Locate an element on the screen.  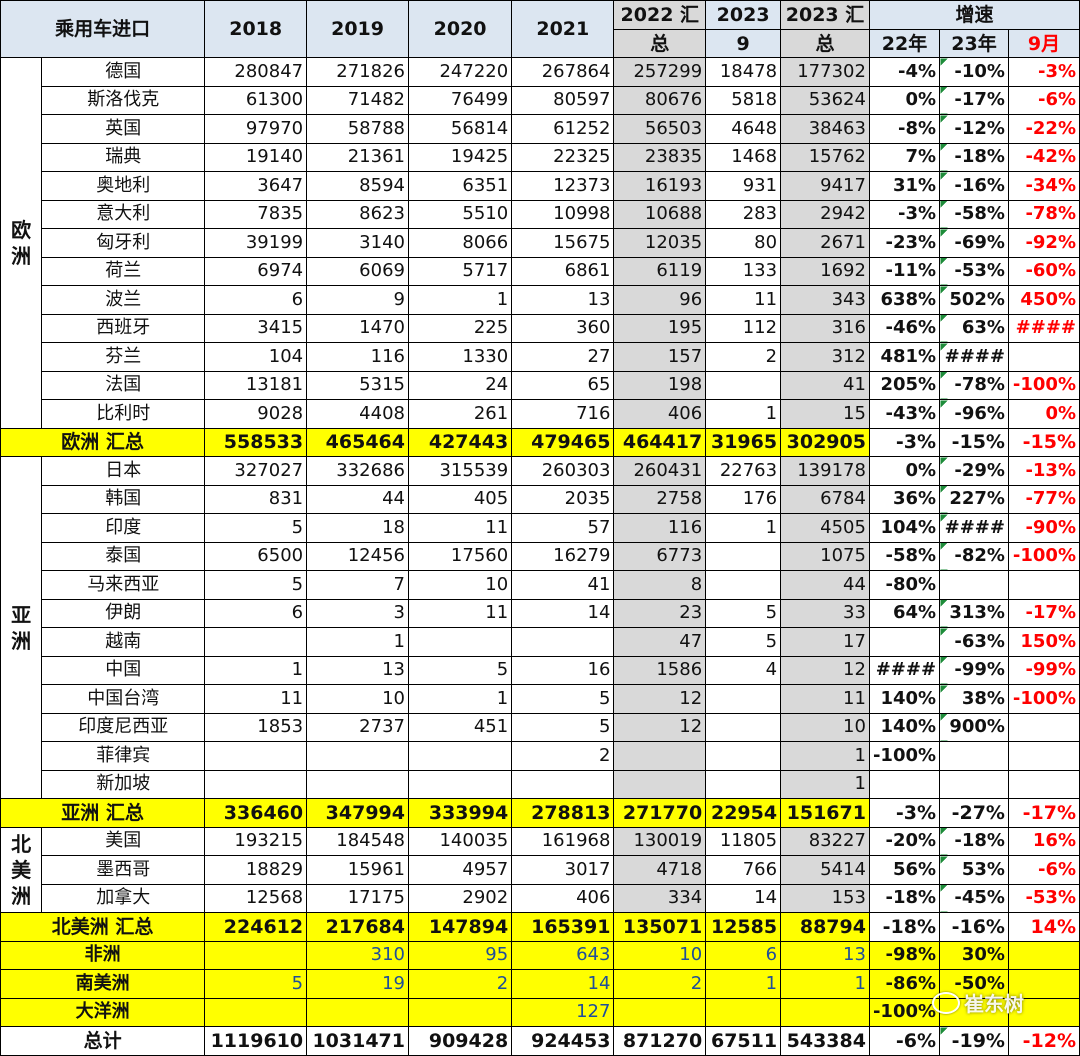
growth-cell: 140% is located at coordinates (904, 727).